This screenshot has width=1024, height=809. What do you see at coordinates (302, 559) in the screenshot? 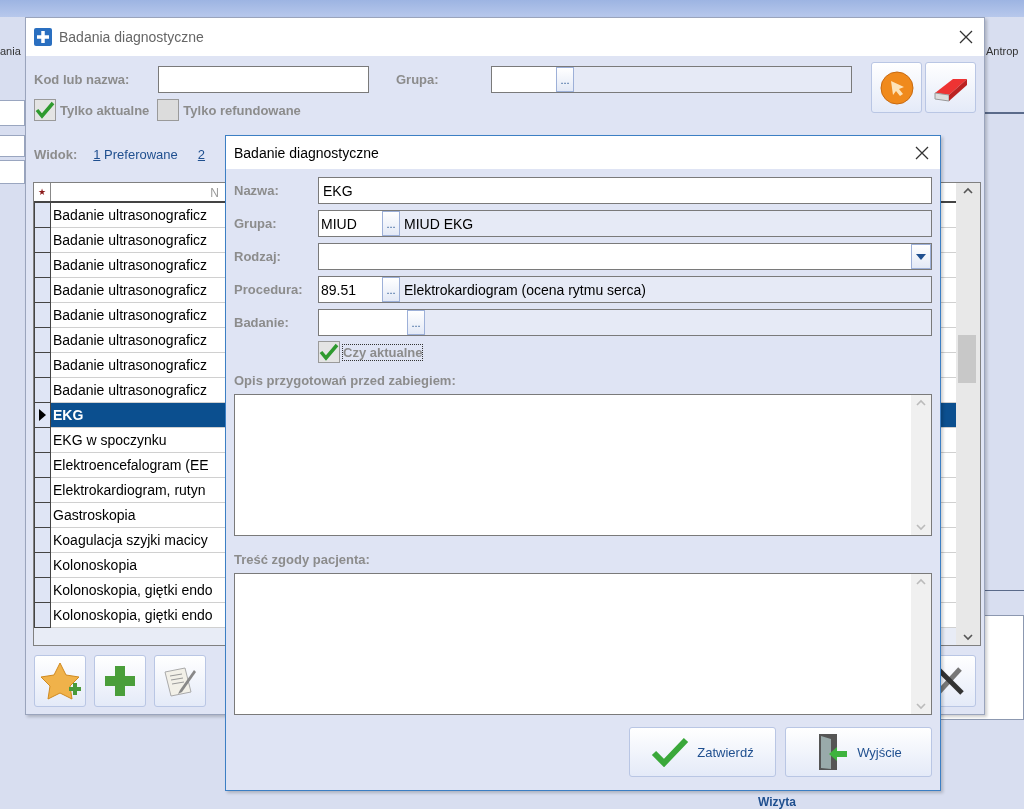
I see `memo-label: Treść zgody pacjenta:` at bounding box center [302, 559].